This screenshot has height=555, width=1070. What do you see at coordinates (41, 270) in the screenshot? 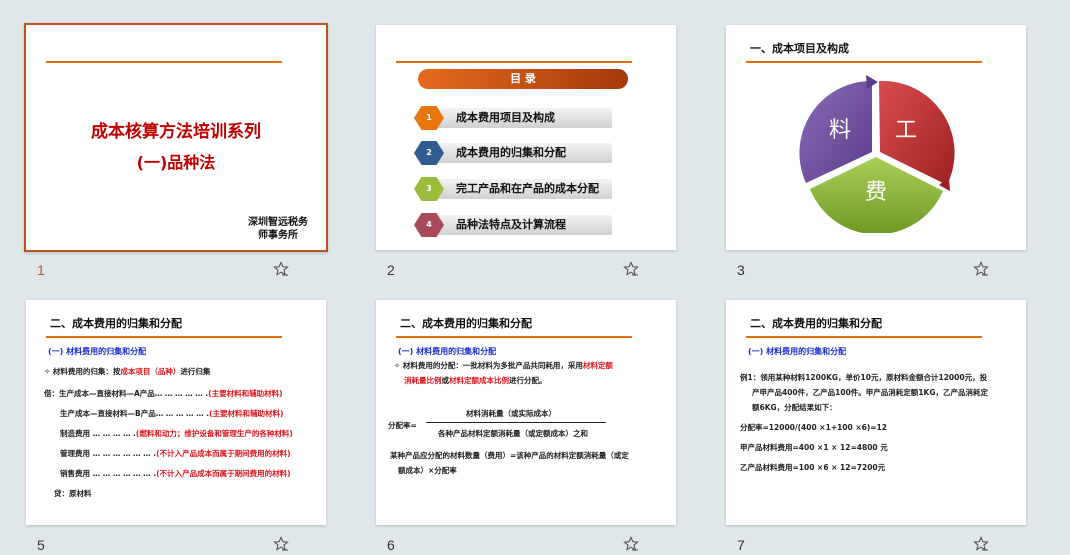
I see `slide-number: 1` at bounding box center [41, 270].